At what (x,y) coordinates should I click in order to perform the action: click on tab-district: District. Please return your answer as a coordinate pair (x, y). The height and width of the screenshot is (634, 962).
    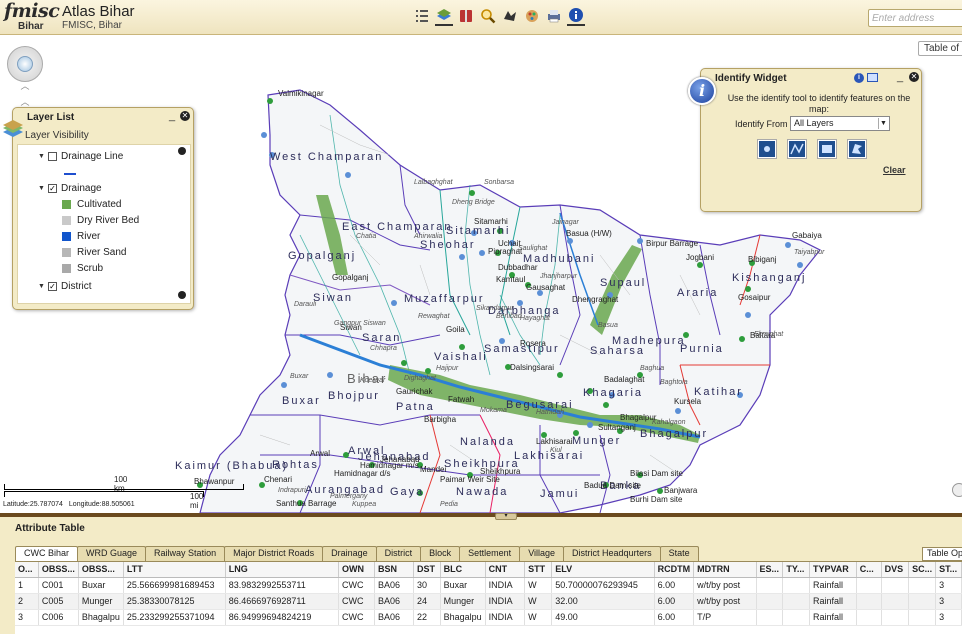
    Looking at the image, I should click on (398, 553).